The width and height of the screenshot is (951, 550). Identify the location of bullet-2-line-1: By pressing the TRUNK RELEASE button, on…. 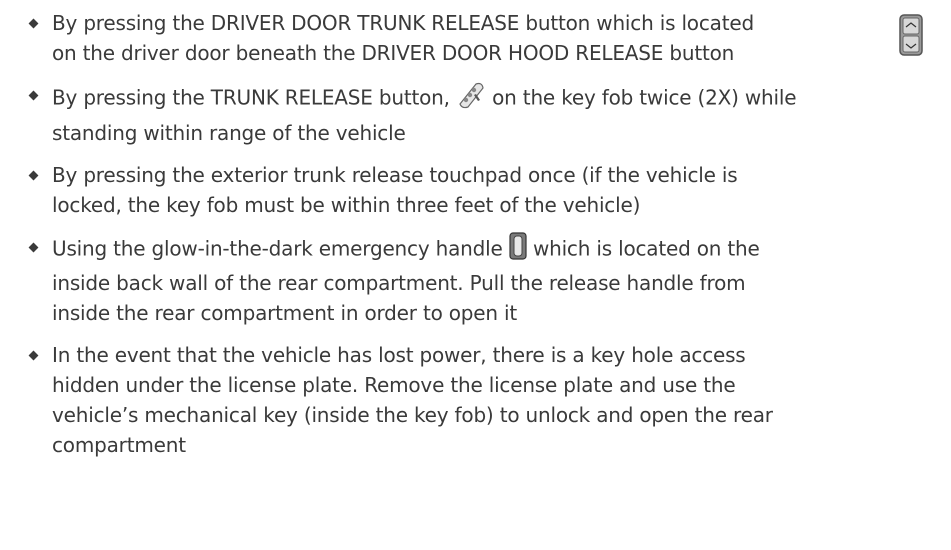
(497, 99).